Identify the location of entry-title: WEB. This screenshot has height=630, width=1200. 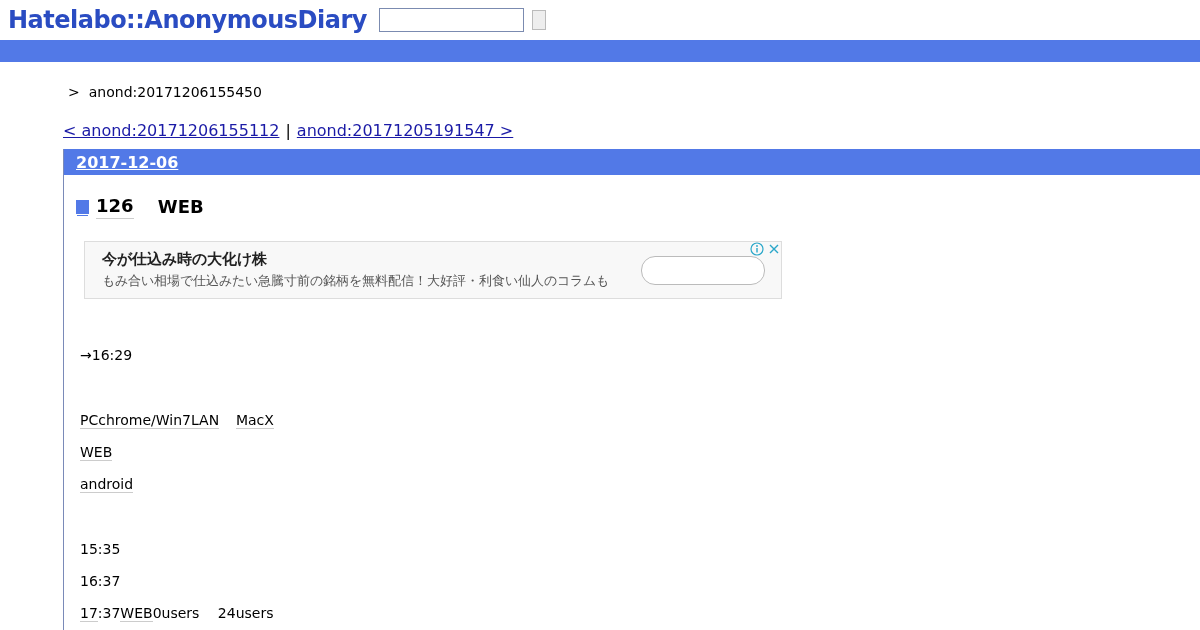
(180, 207).